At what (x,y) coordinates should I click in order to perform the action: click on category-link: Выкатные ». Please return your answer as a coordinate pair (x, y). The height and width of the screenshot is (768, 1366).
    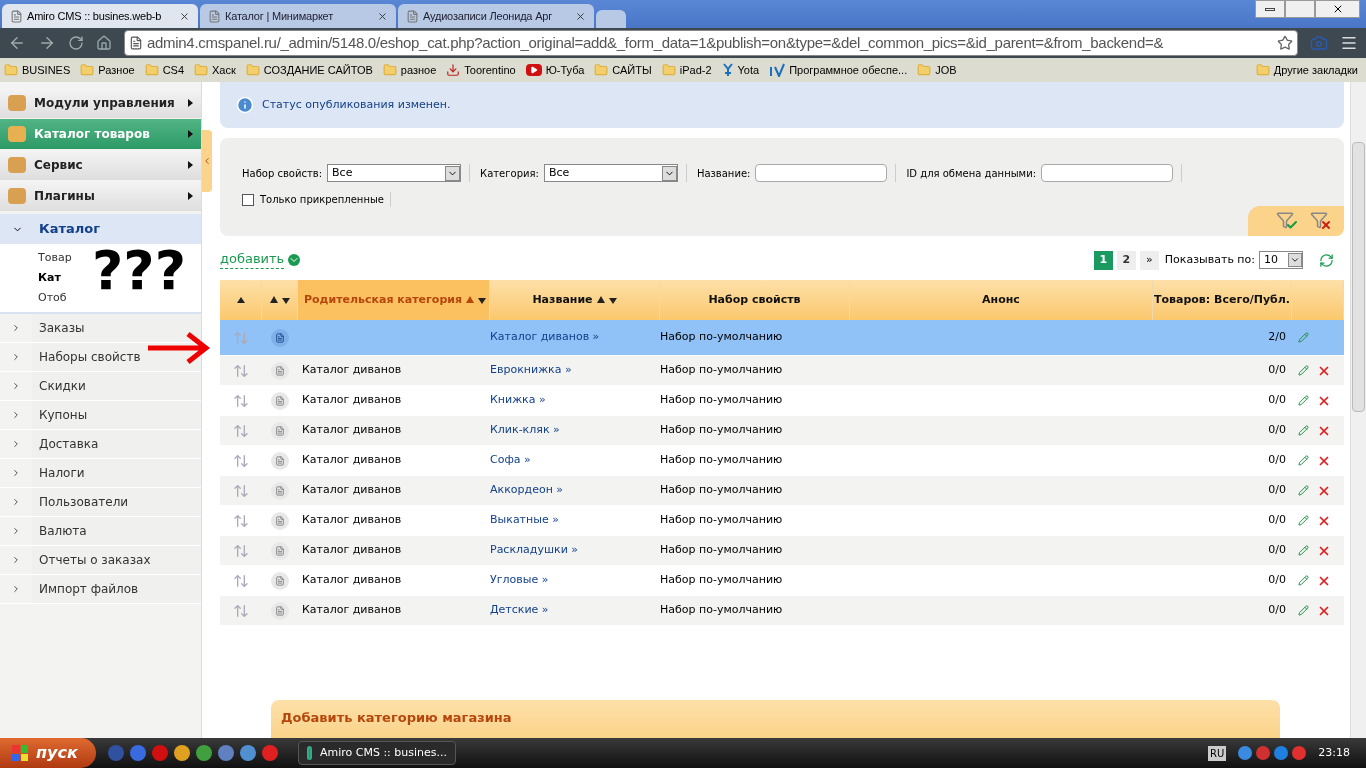
    Looking at the image, I should click on (524, 520).